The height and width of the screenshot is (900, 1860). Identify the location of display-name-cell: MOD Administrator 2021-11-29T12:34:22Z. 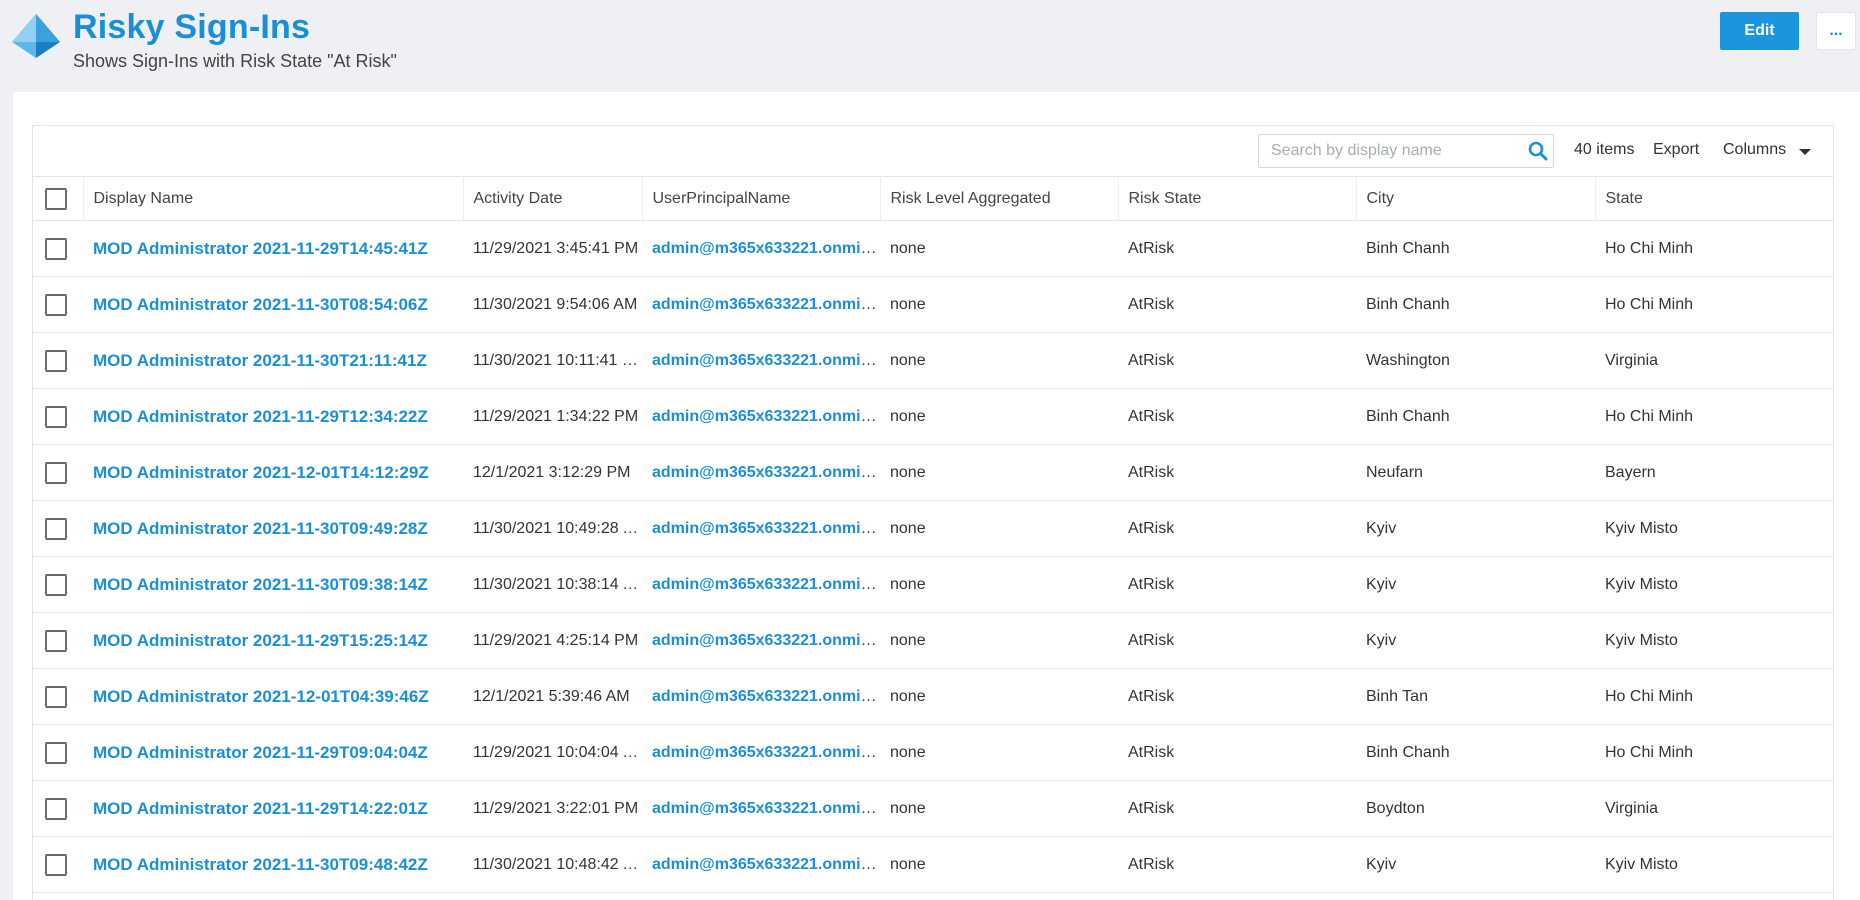
(273, 416).